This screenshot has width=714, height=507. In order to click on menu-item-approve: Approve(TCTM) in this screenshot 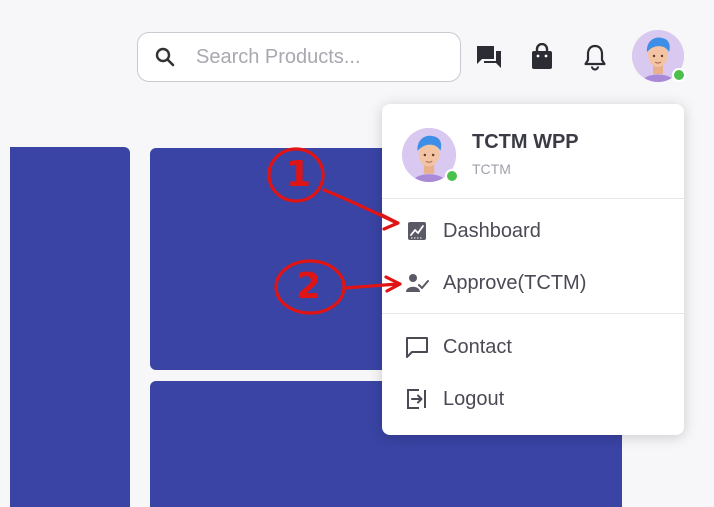, I will do `click(533, 283)`.